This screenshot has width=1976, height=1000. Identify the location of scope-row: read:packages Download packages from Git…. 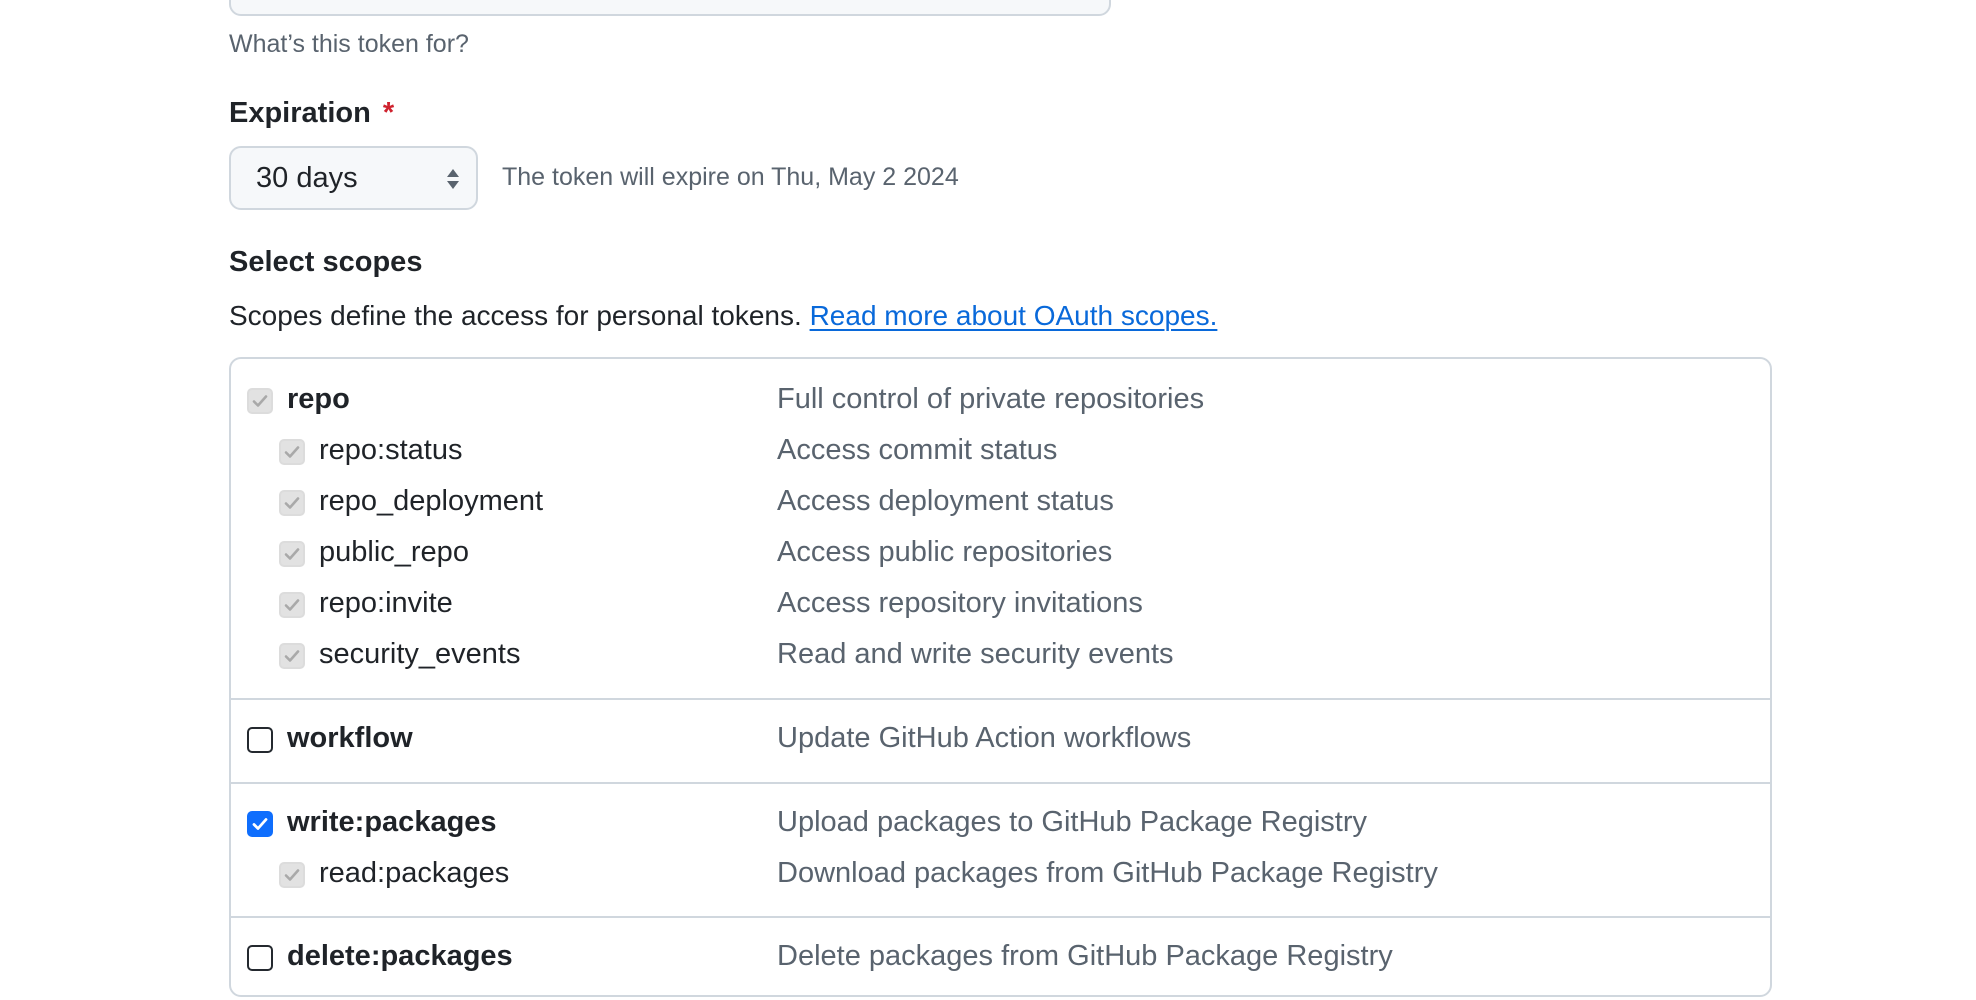
(1000, 874).